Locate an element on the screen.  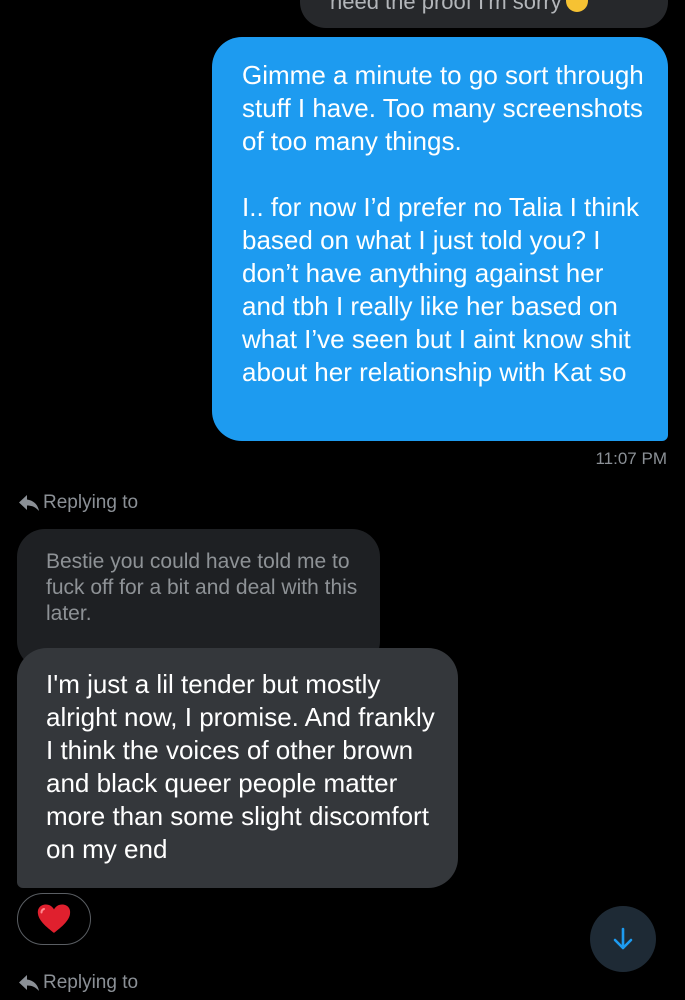
arrow-down-icon is located at coordinates (623, 938).